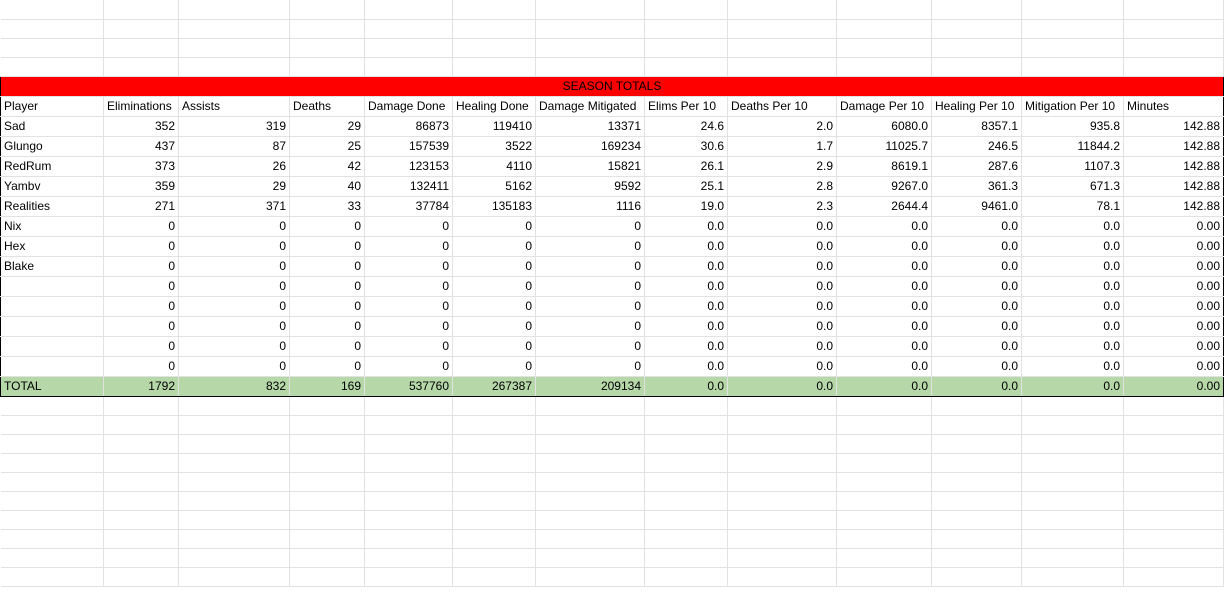 The image size is (1224, 603). I want to click on stat-cell: 1116, so click(590, 206).